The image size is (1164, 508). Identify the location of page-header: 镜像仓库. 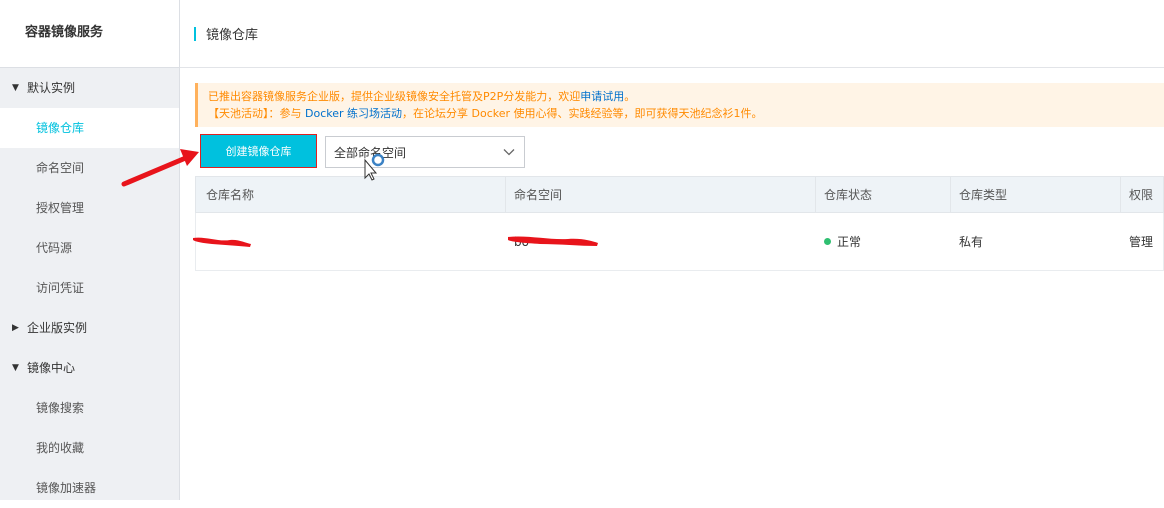
(672, 34).